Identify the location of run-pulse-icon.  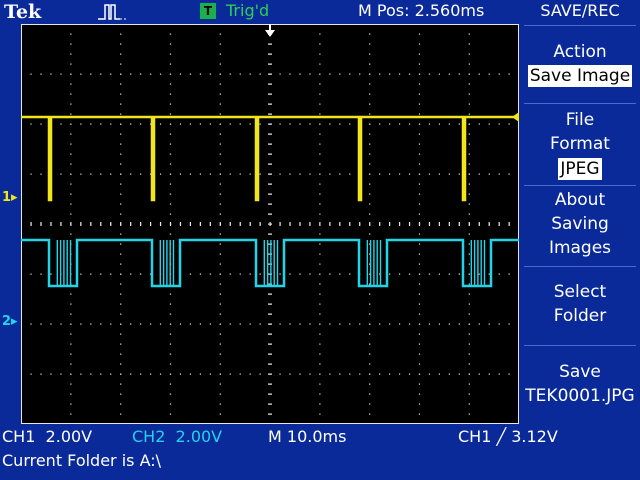
(113, 12).